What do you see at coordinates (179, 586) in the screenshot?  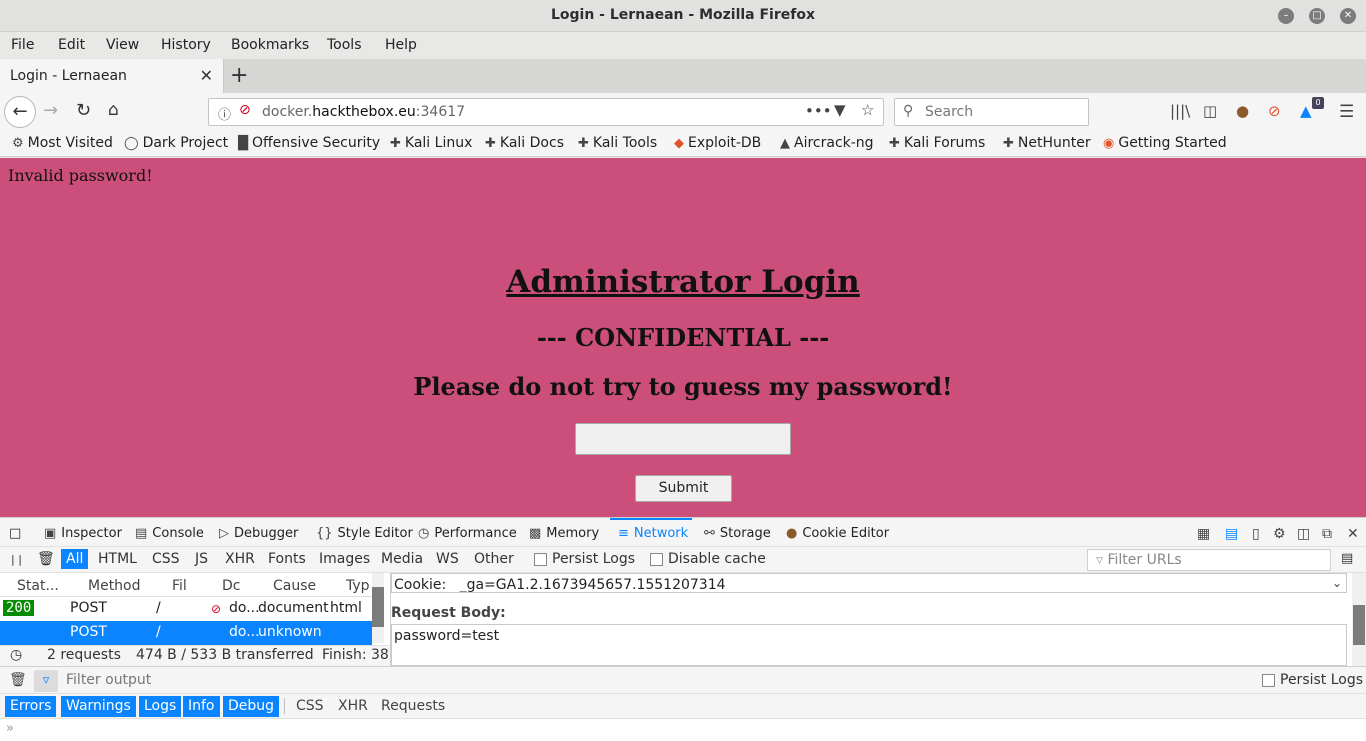 I see `col-file: Fil` at bounding box center [179, 586].